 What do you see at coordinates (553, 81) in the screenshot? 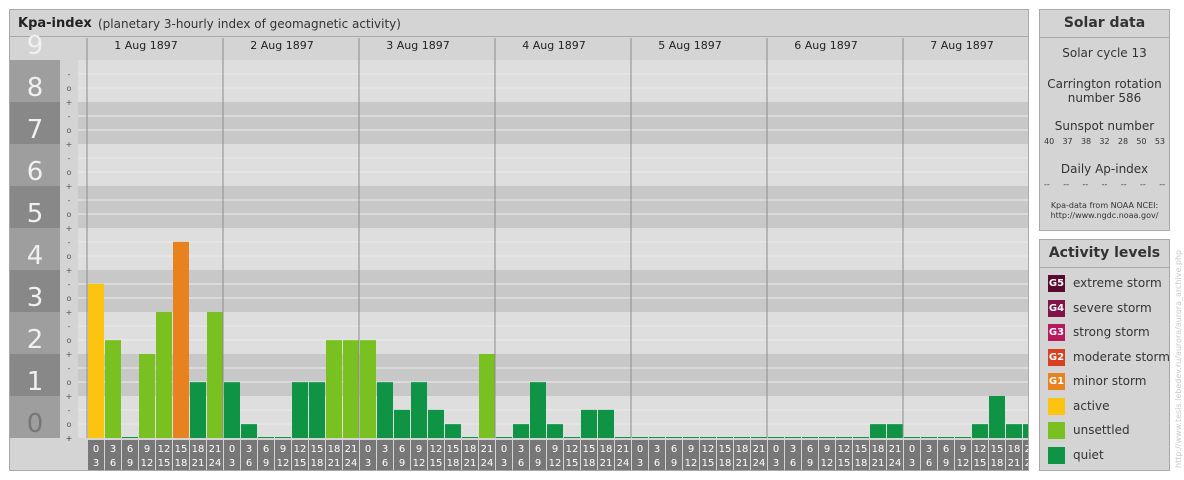
I see `y-band` at bounding box center [553, 81].